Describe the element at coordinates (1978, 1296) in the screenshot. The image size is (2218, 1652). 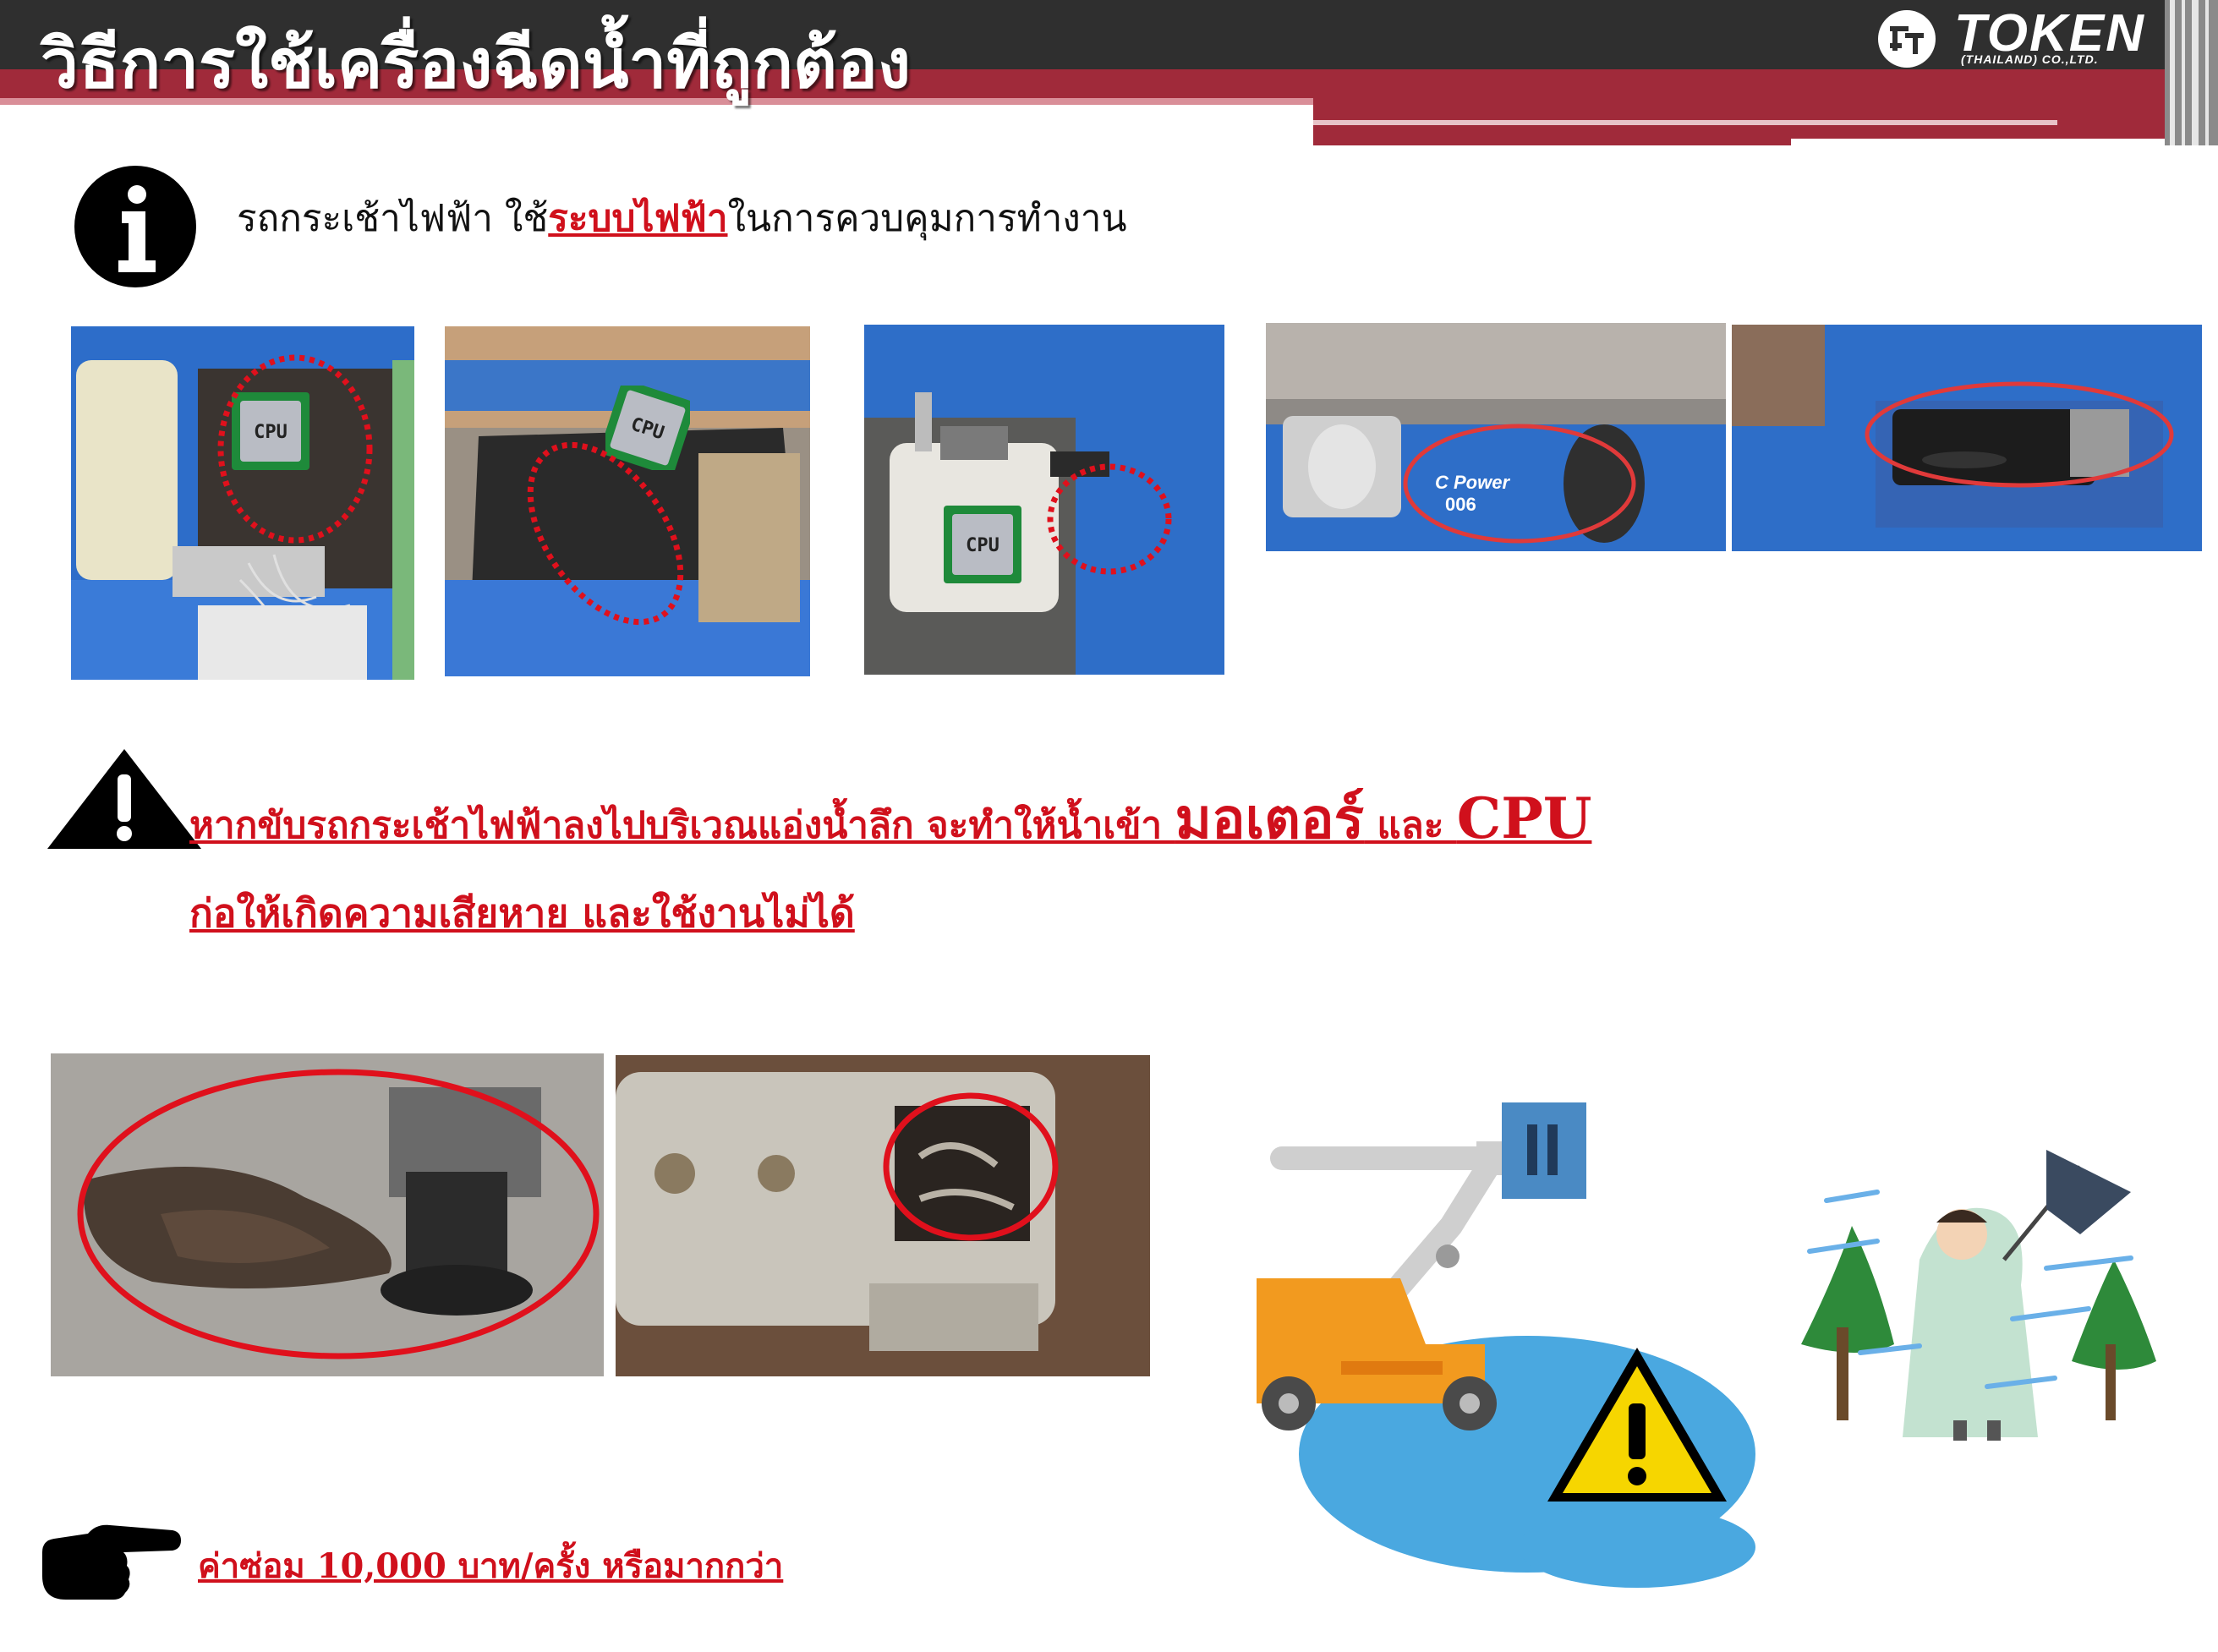
I see `storm-person-illustration` at that location.